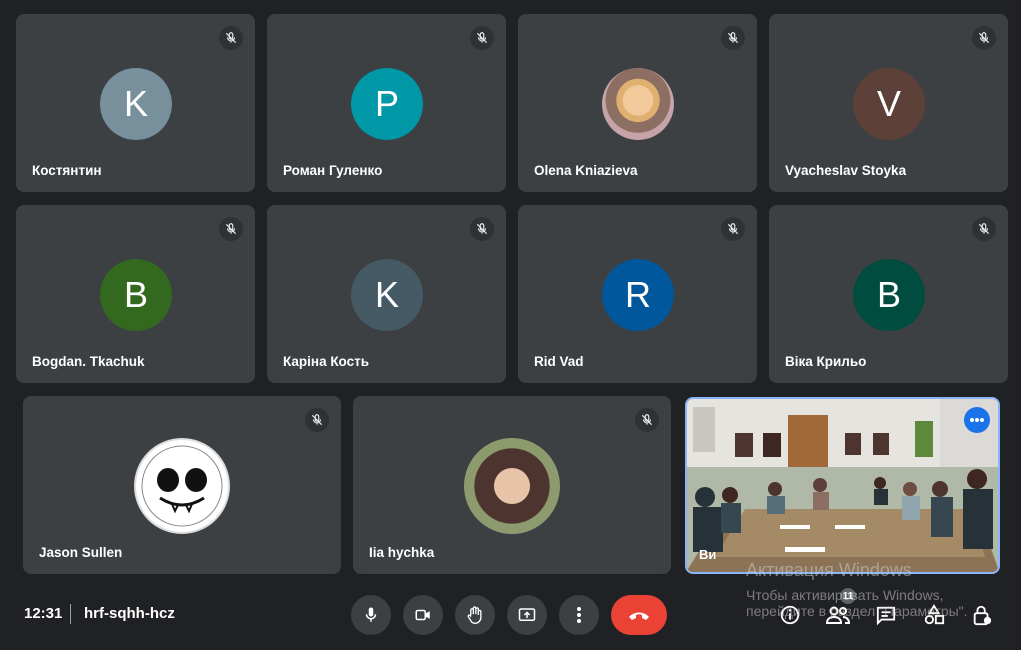 This screenshot has width=1021, height=650. What do you see at coordinates (848, 596) in the screenshot?
I see `people-count-badge: 11` at bounding box center [848, 596].